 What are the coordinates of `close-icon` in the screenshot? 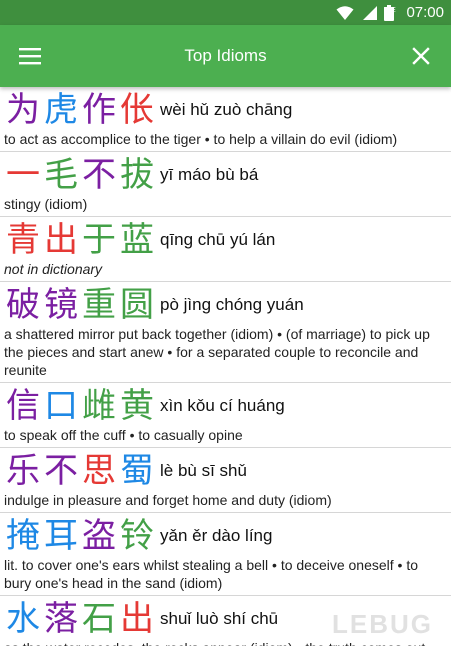 It's located at (421, 56).